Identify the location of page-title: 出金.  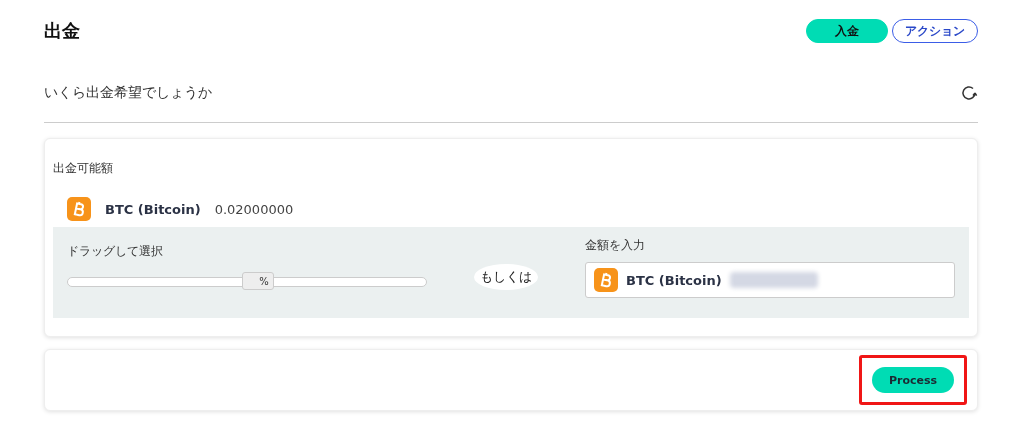
(62, 31).